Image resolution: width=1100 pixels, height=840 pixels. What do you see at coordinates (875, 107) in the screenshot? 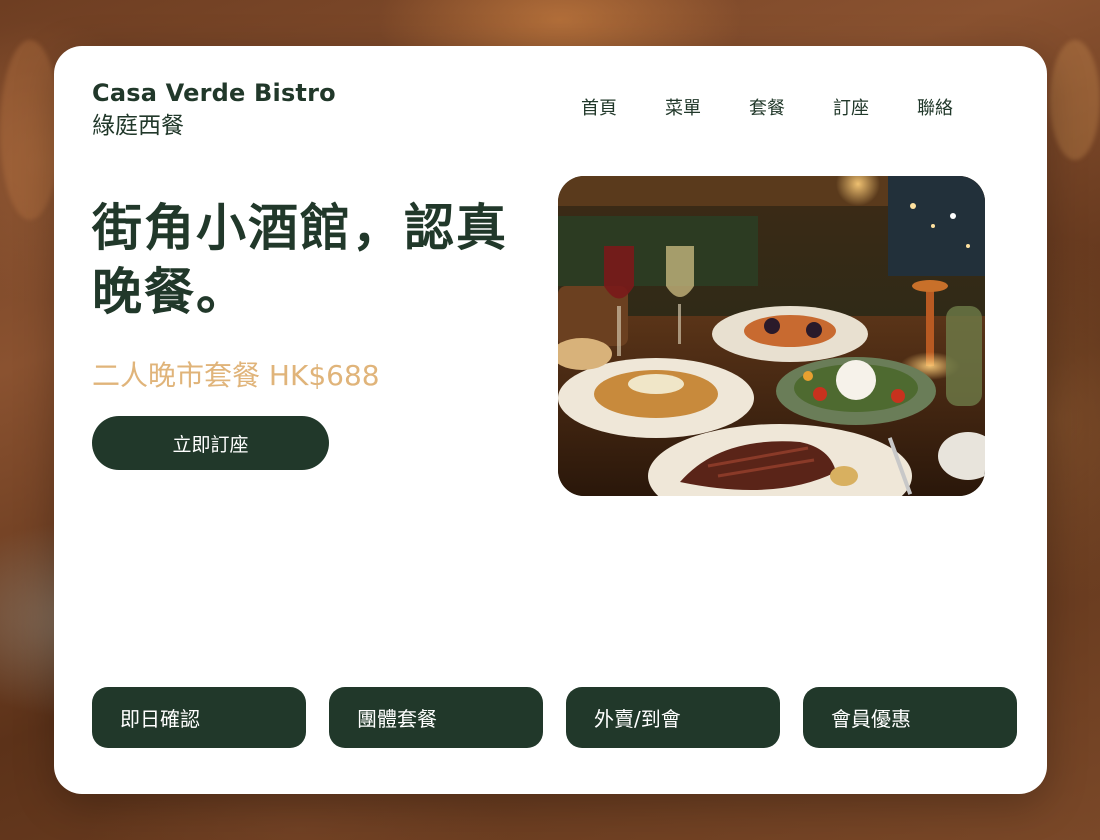
I see `nav-item-booking: 訂座` at bounding box center [875, 107].